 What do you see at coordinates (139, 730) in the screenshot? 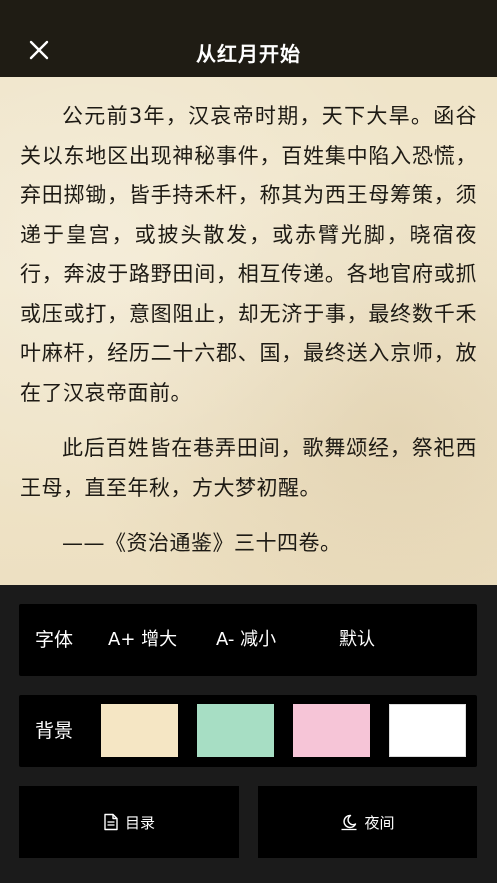
I see `background-swatch-beige` at bounding box center [139, 730].